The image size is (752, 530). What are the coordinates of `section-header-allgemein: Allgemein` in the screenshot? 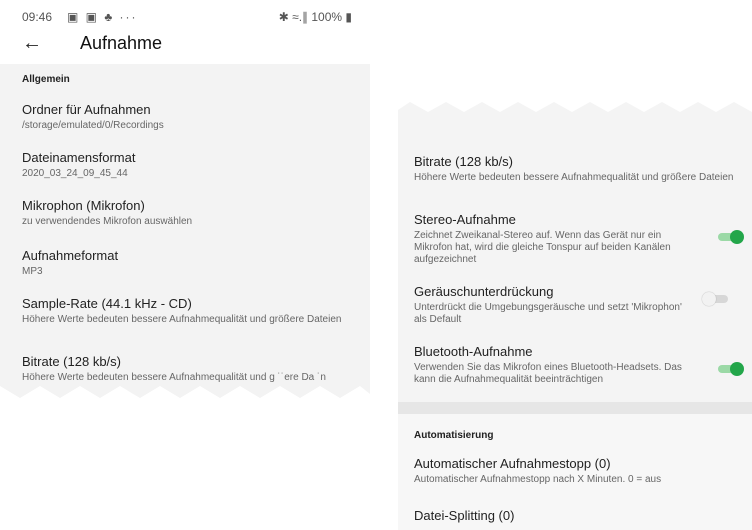 It's located at (46, 79).